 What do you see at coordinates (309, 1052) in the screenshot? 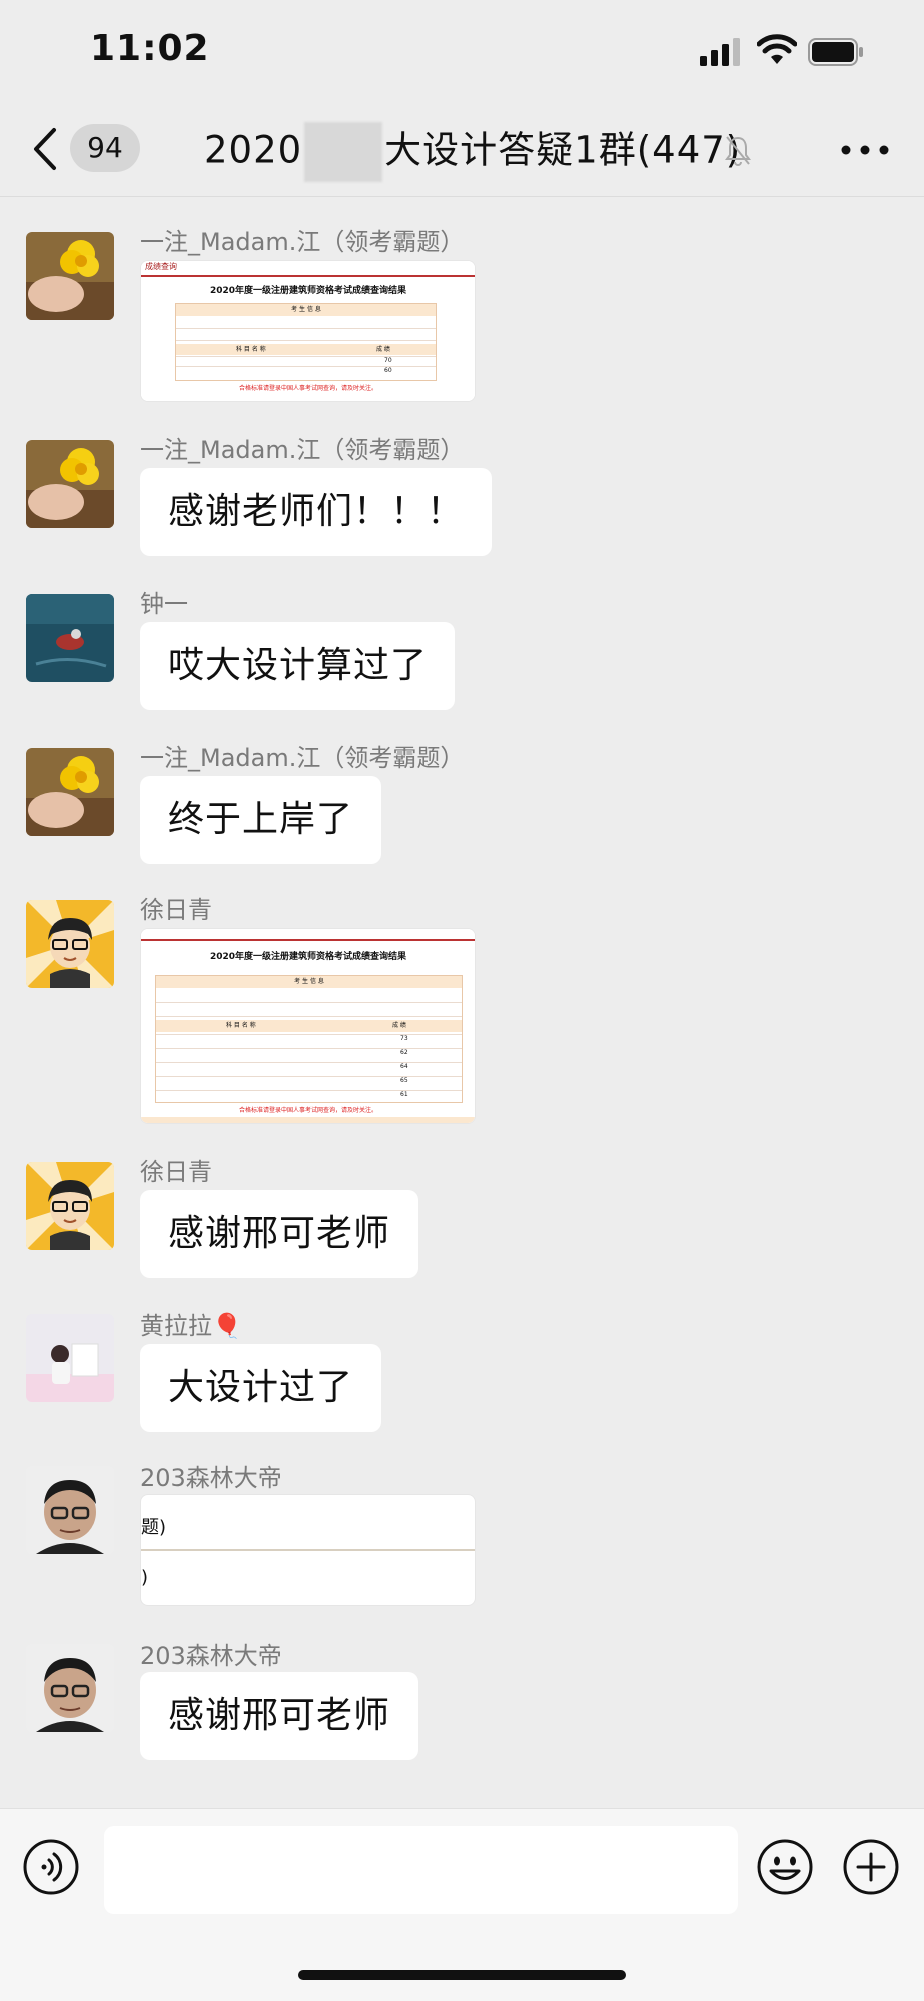
I see `doc-score-row: 62` at bounding box center [309, 1052].